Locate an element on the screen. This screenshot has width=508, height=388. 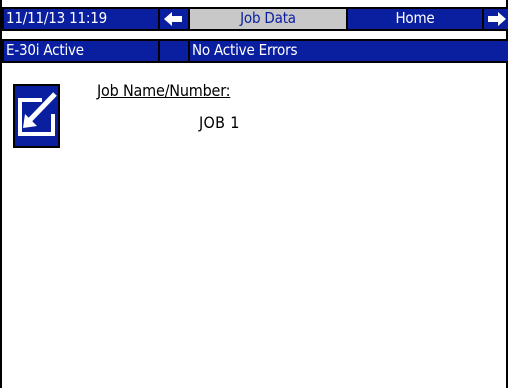
next-screen-button is located at coordinates (495, 19).